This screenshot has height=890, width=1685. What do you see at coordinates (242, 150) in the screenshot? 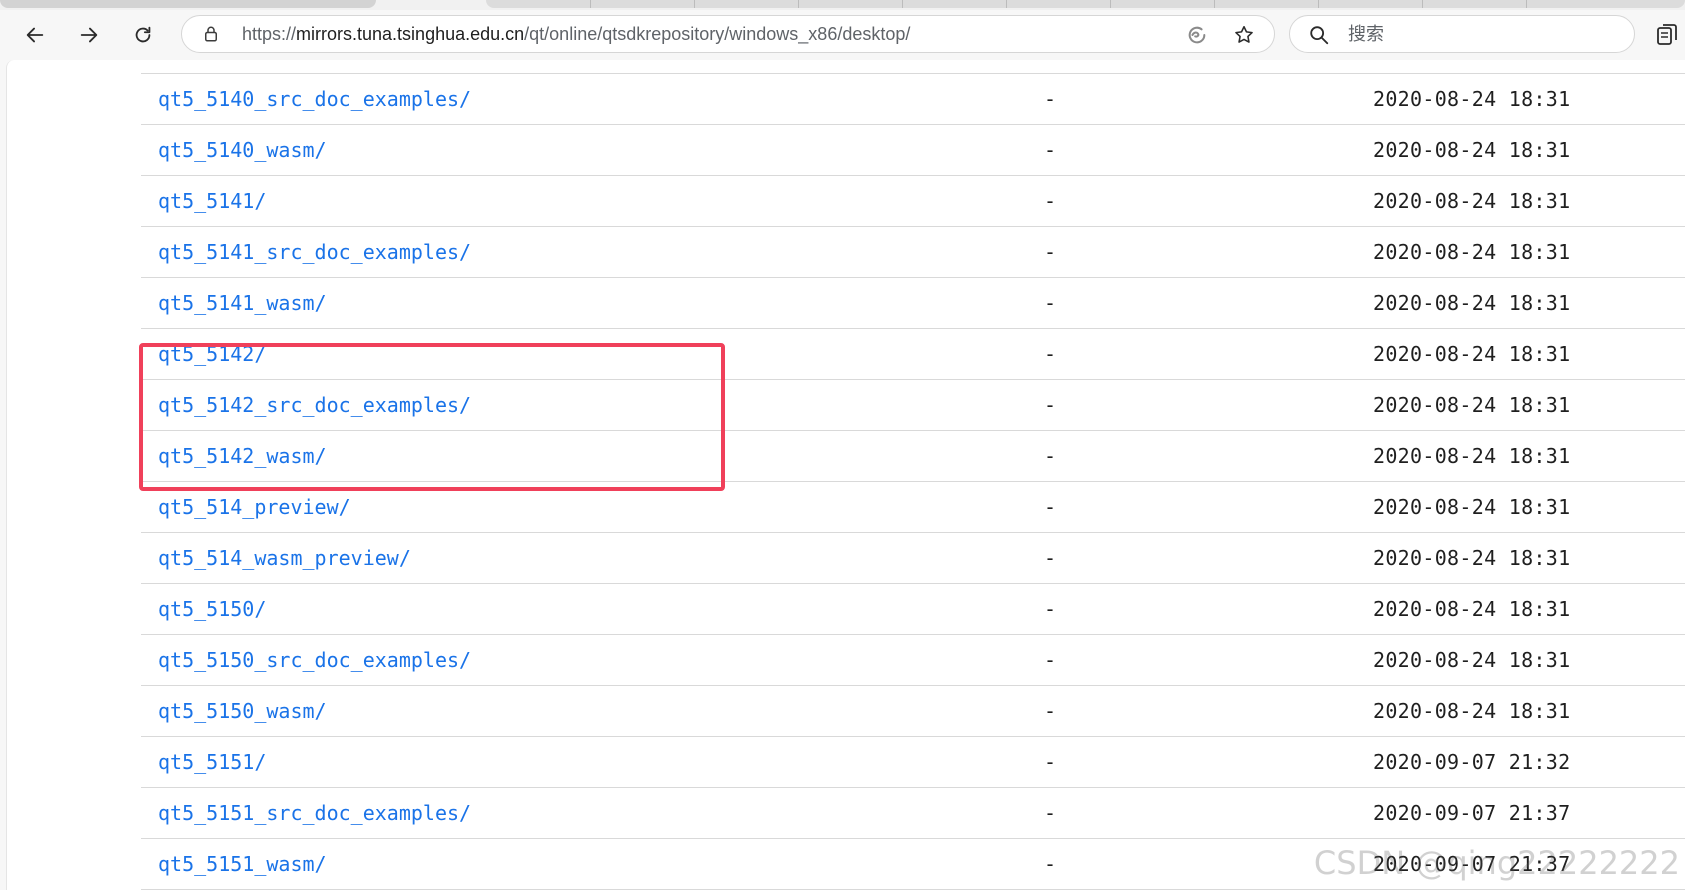
I see `directory-link: qt5_5140_wasm/` at bounding box center [242, 150].